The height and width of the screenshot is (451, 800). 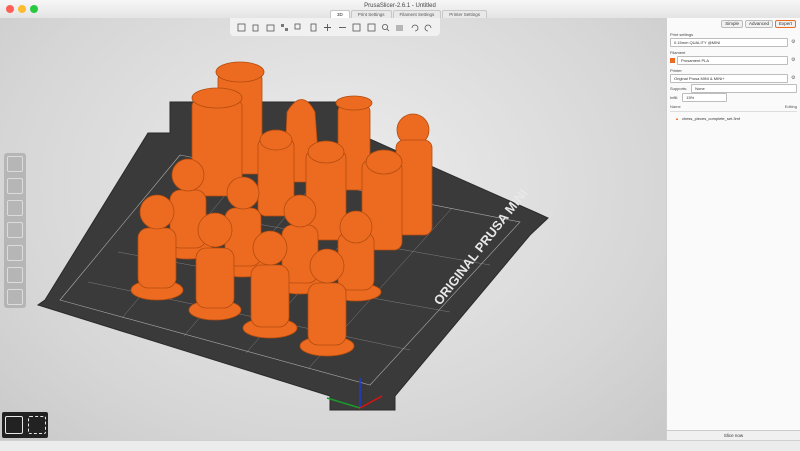 I want to click on scale-icon, so click(x=15, y=186).